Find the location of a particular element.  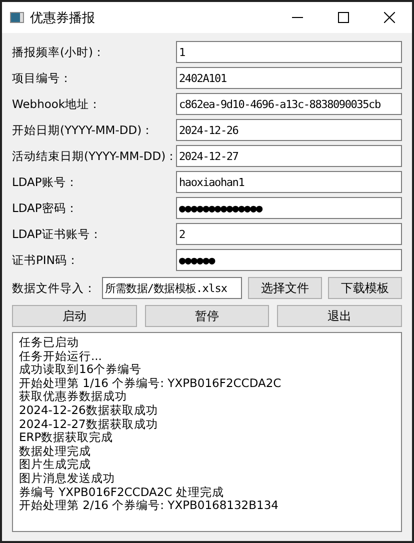

action-button: 退出 is located at coordinates (339, 316).